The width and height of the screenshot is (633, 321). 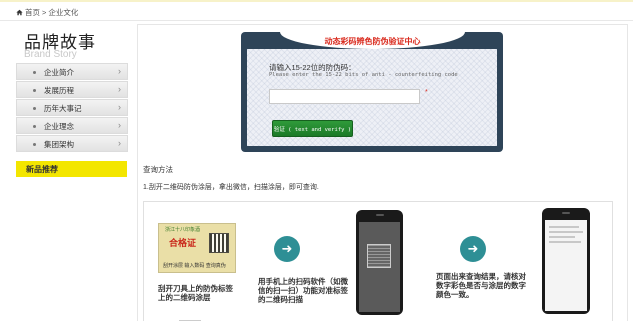 I want to click on label-footer-text: 刮开涂层 输入数码 查询真伪, so click(x=194, y=266).